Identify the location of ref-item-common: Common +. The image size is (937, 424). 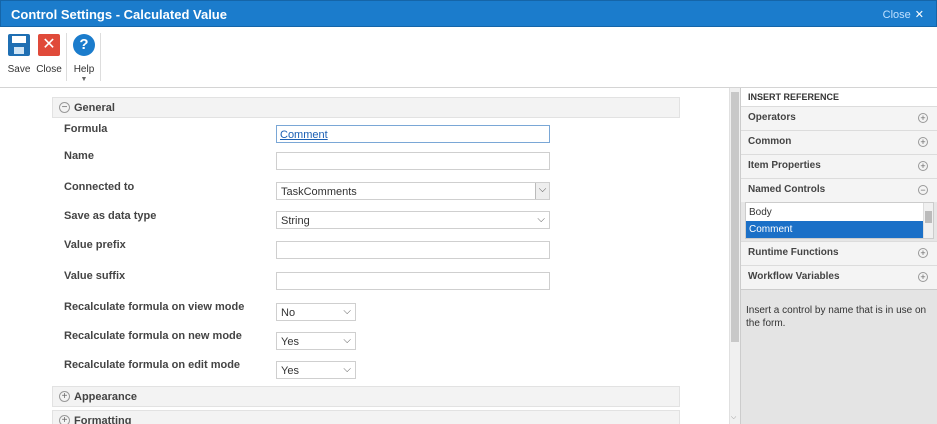
(839, 142).